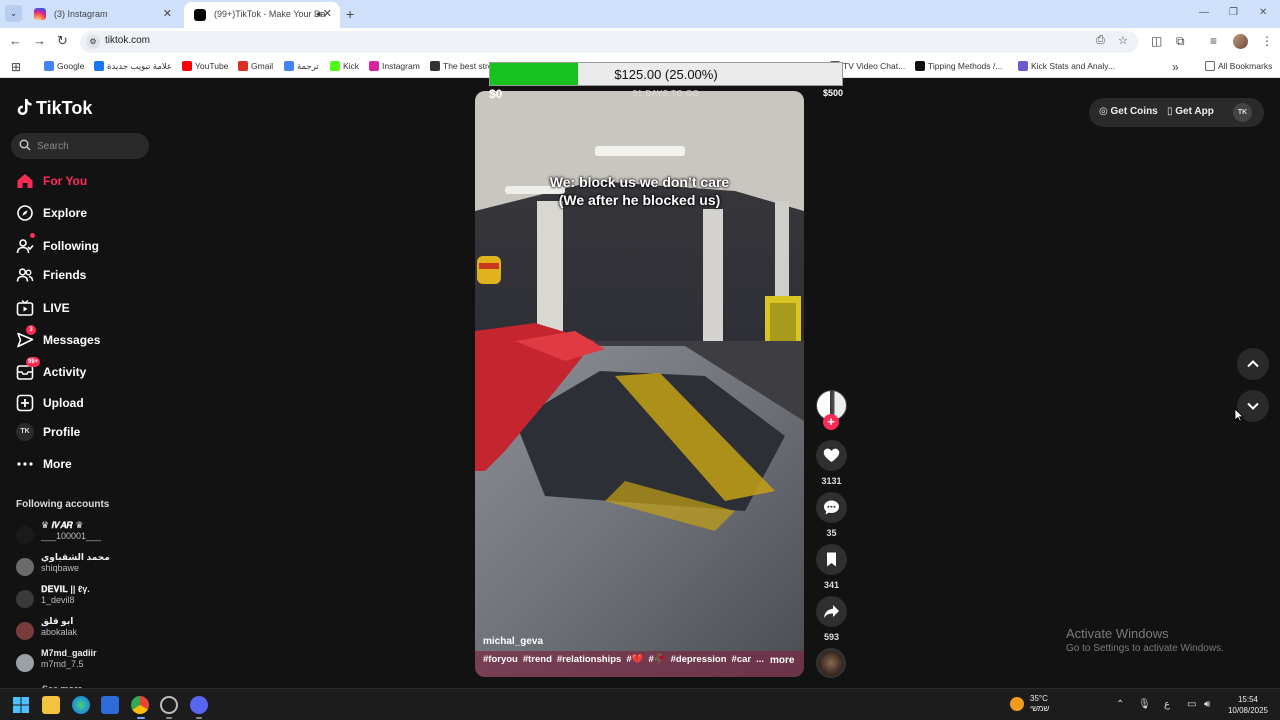  I want to click on minimize-button: —, so click(1204, 12).